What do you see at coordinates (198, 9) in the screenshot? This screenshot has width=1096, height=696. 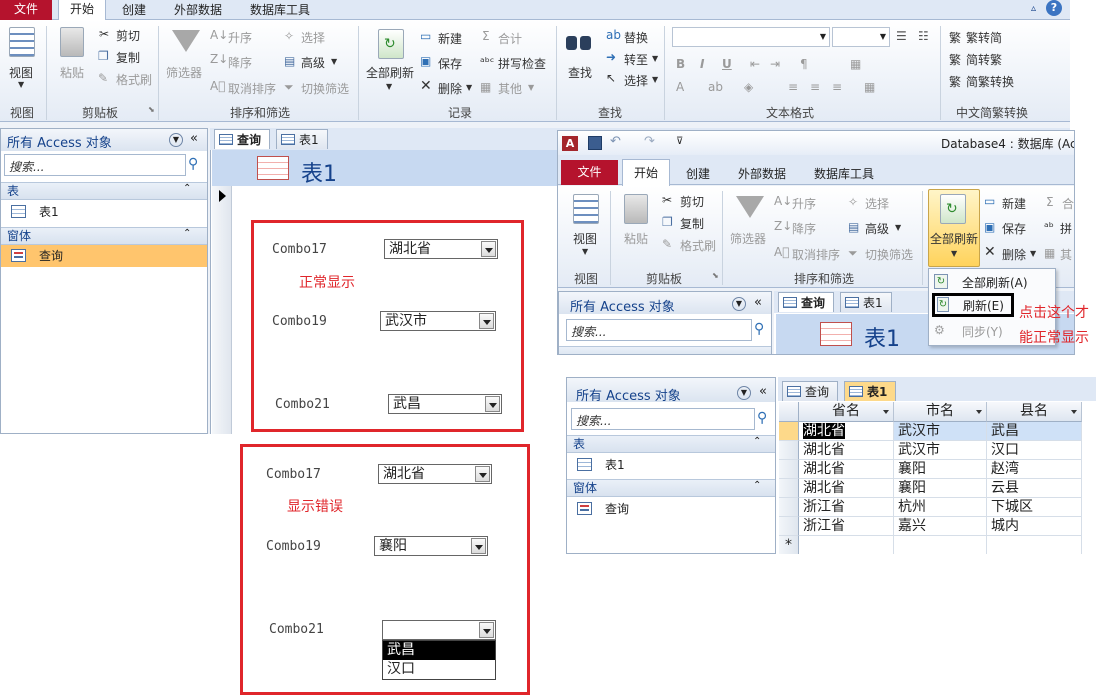 I see `tab-external-data: 外部数据` at bounding box center [198, 9].